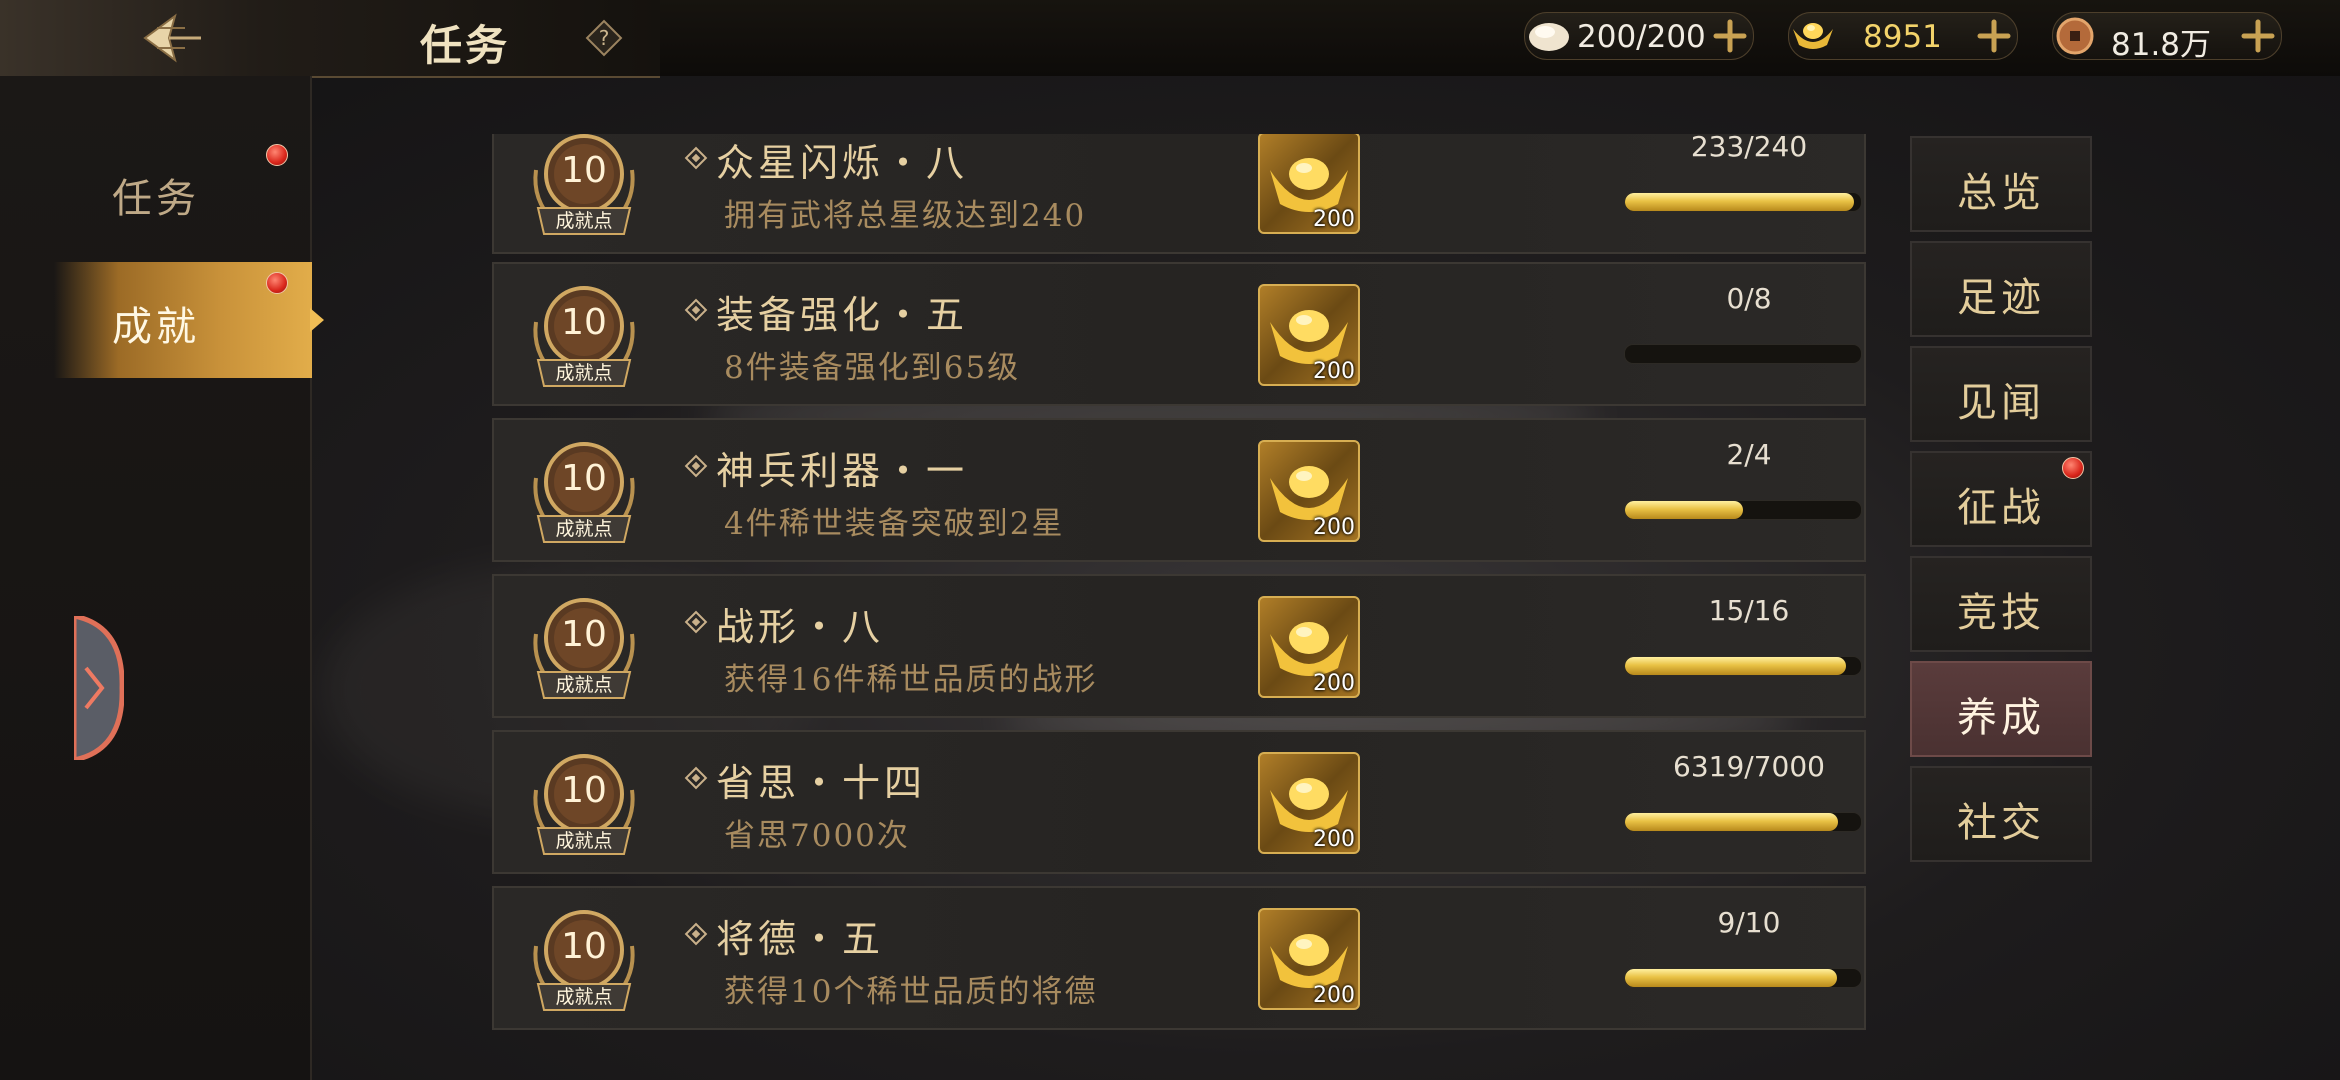 The width and height of the screenshot is (2340, 1080). What do you see at coordinates (1549, 37) in the screenshot?
I see `bun-icon` at bounding box center [1549, 37].